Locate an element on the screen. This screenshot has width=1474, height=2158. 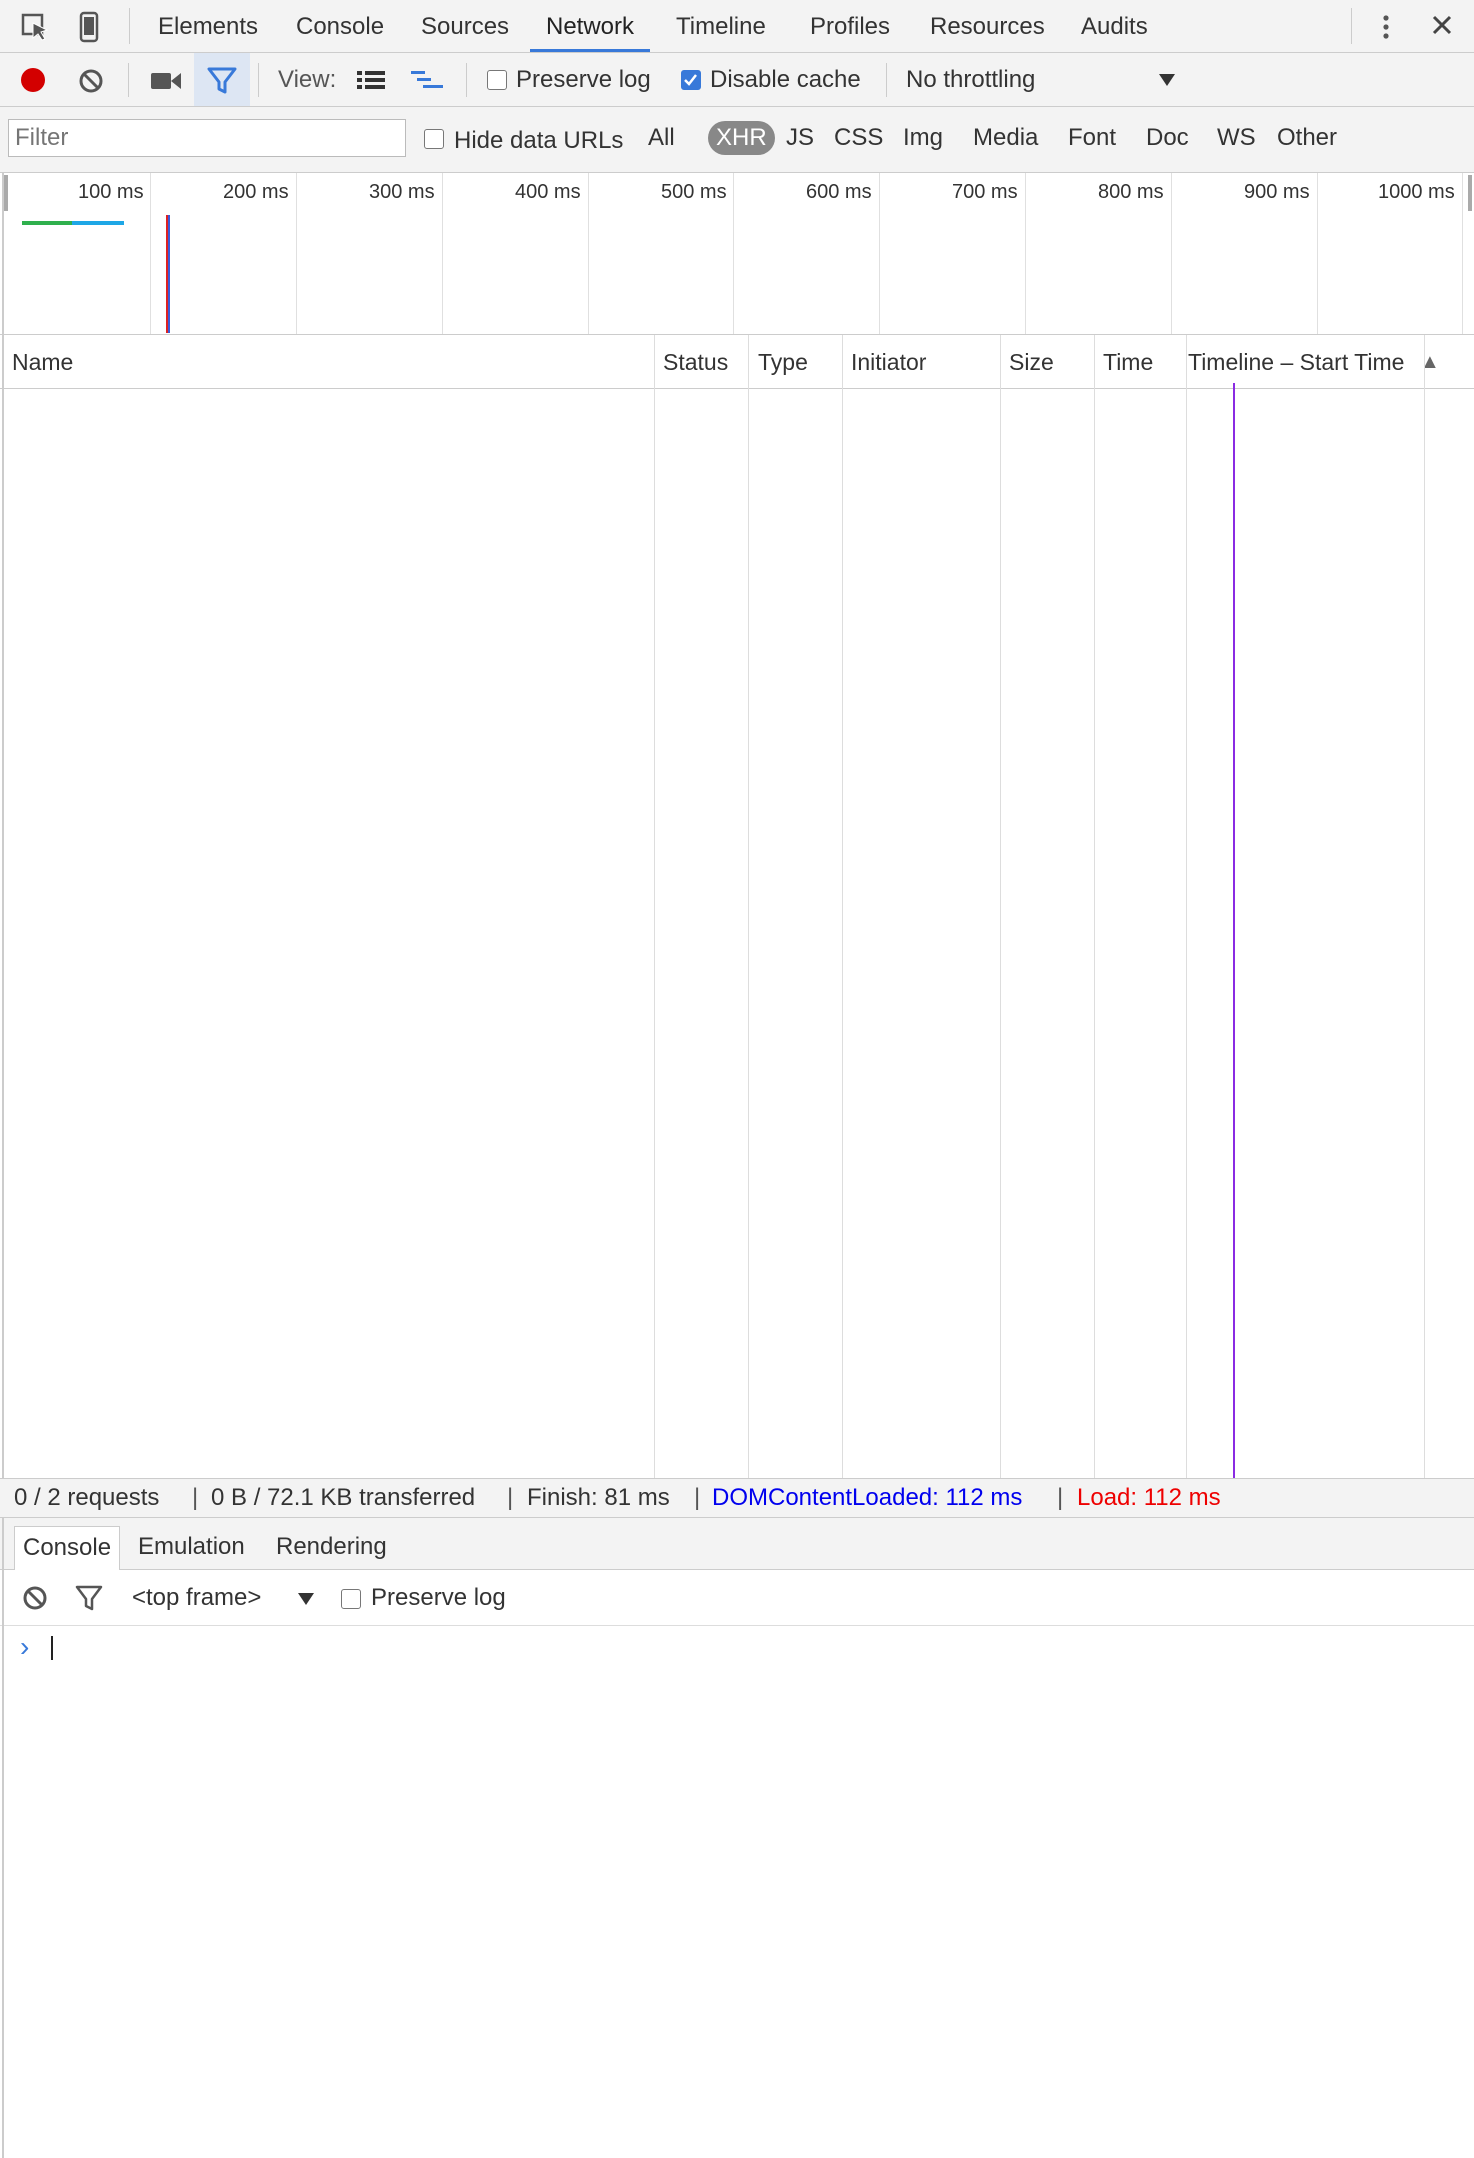
status-requests: 0 / 2 requests is located at coordinates (87, 1497).